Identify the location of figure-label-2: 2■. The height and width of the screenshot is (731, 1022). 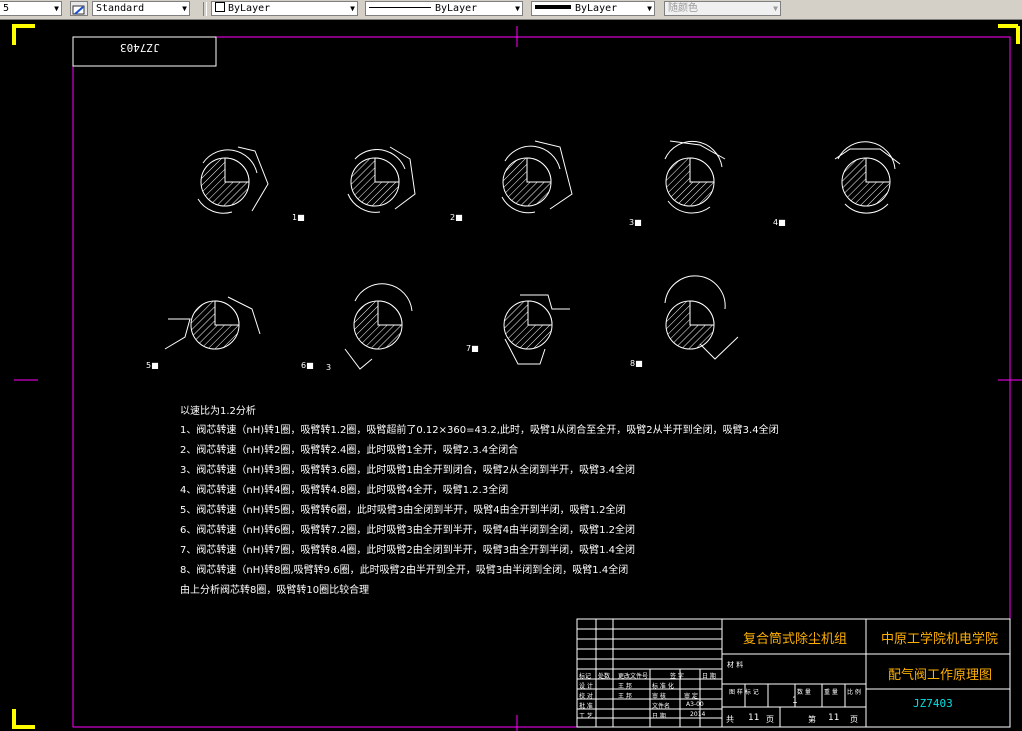
(456, 217).